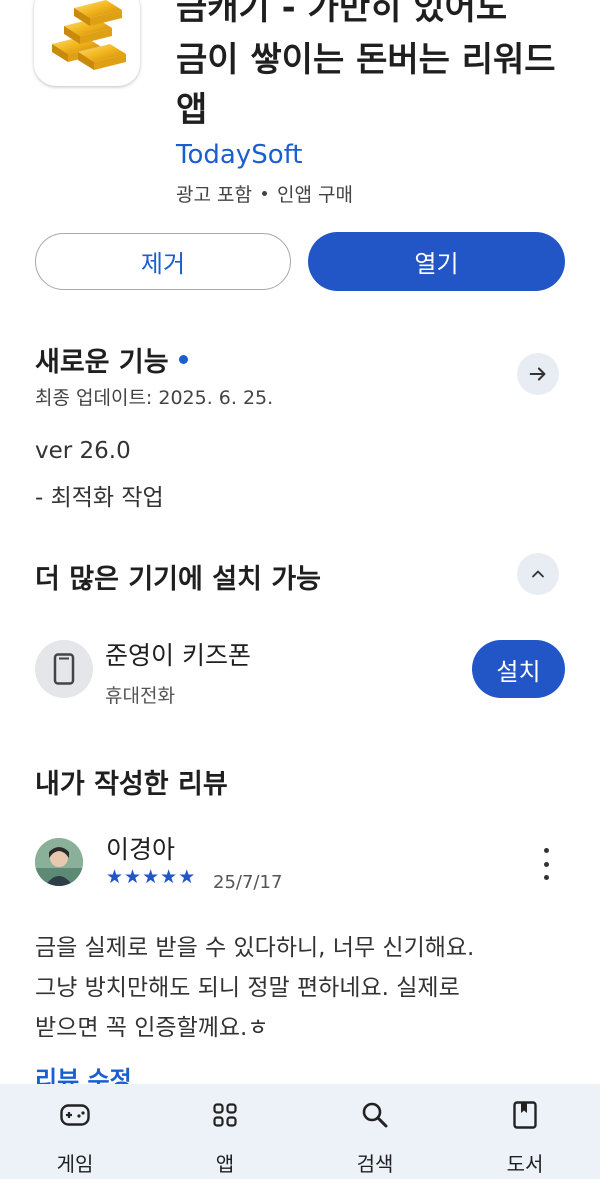 The width and height of the screenshot is (600, 1179). Describe the element at coordinates (163, 261) in the screenshot. I see `remove-button: 제거` at that location.